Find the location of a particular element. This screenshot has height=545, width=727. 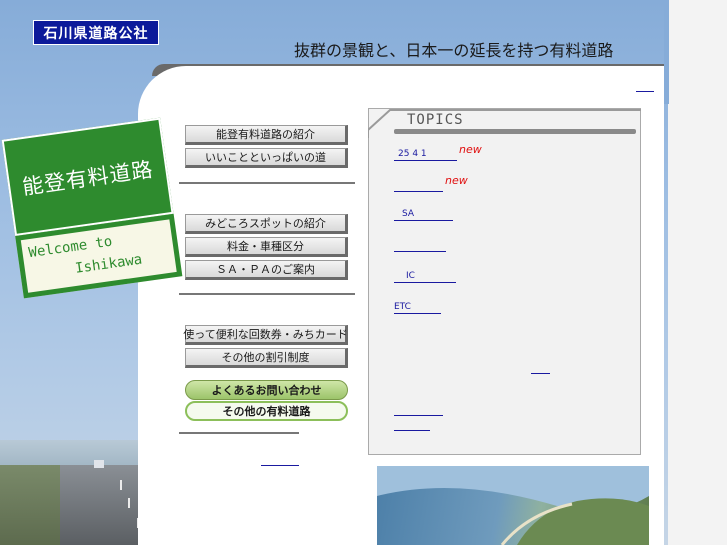

topic-item: IC is located at coordinates (425, 277).